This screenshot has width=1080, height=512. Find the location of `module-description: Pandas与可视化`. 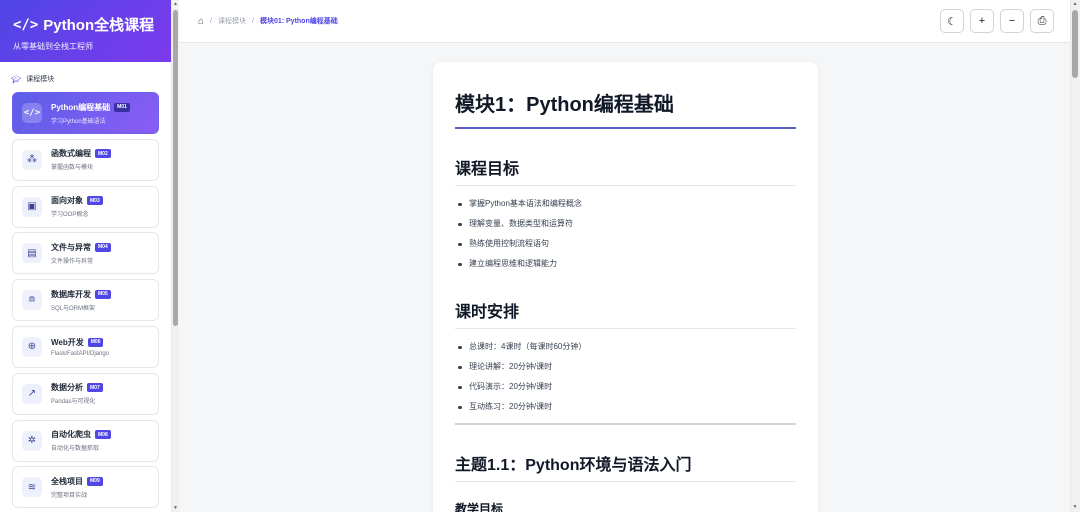

module-description: Pandas与可视化 is located at coordinates (73, 402).